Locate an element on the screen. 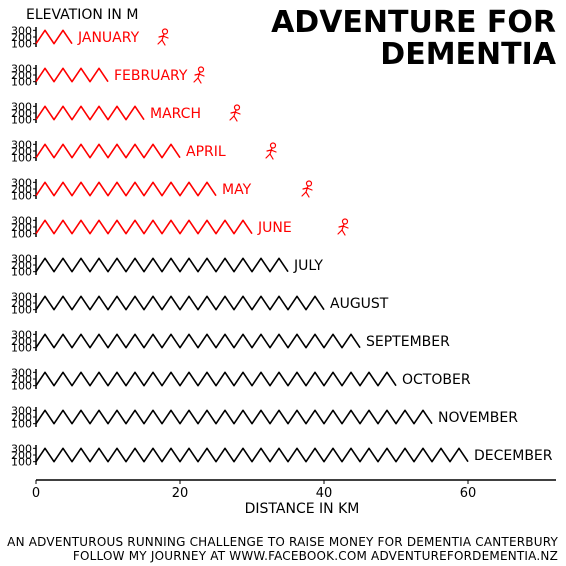 This screenshot has width=566, height=566. elevation-line-august is located at coordinates (180, 303).